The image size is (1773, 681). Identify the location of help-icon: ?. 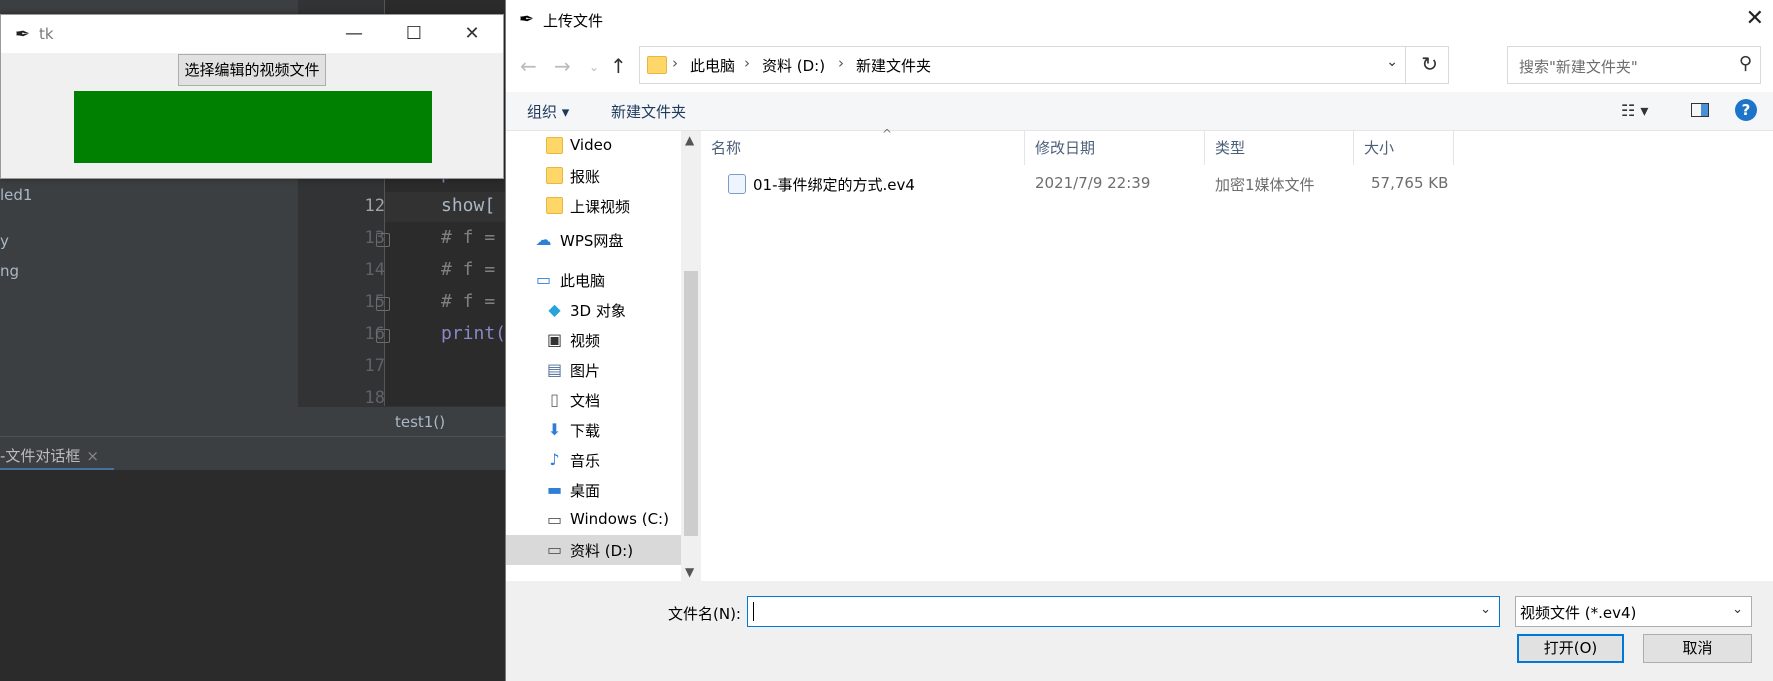
(1746, 110).